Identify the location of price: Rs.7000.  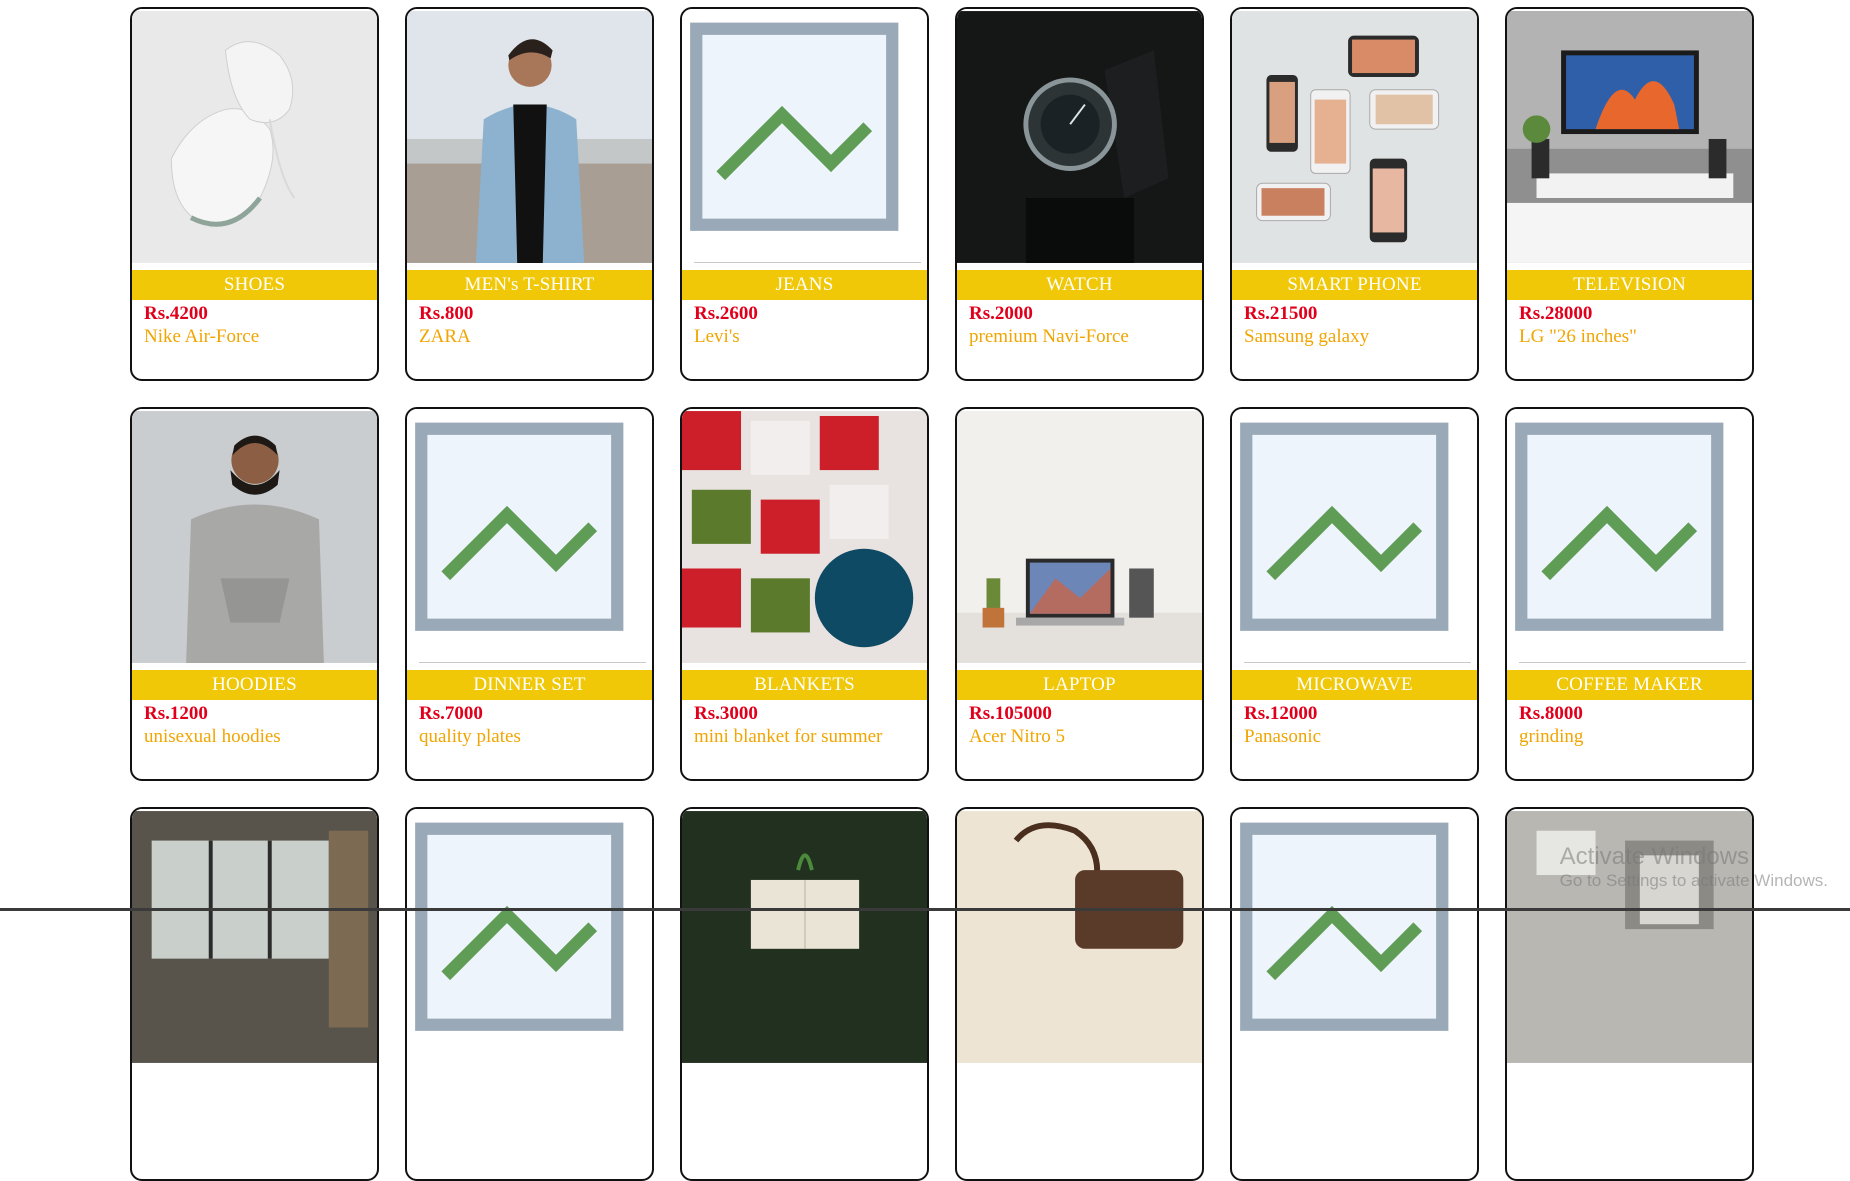
(451, 713).